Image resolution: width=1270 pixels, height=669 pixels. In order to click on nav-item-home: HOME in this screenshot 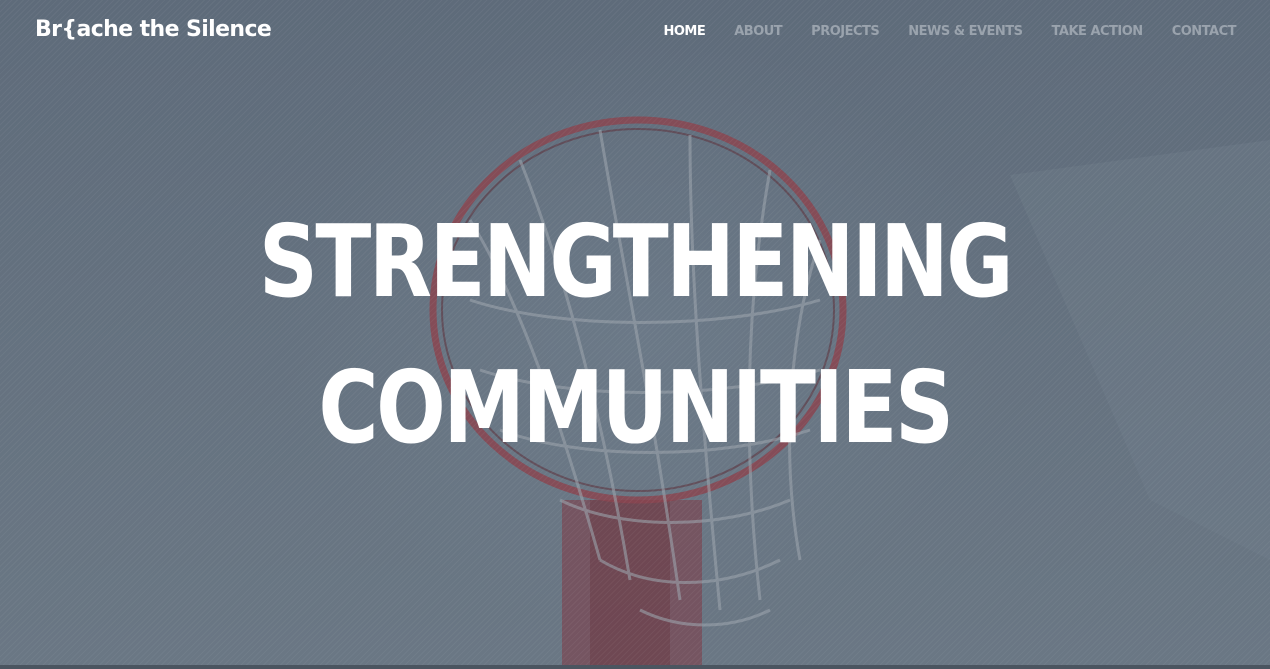, I will do `click(684, 31)`.